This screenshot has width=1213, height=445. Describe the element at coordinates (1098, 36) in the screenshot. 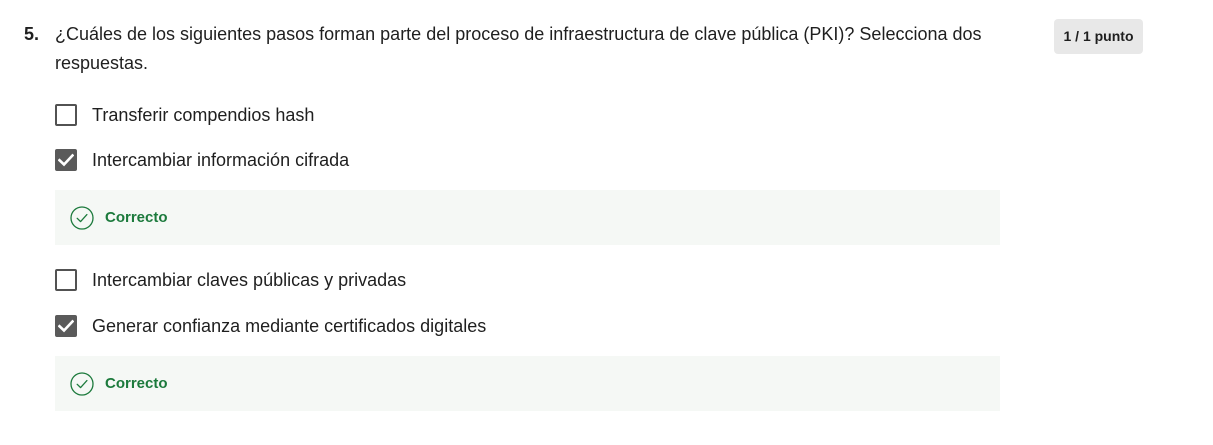

I see `points-badge: 1 / 1 punto` at that location.